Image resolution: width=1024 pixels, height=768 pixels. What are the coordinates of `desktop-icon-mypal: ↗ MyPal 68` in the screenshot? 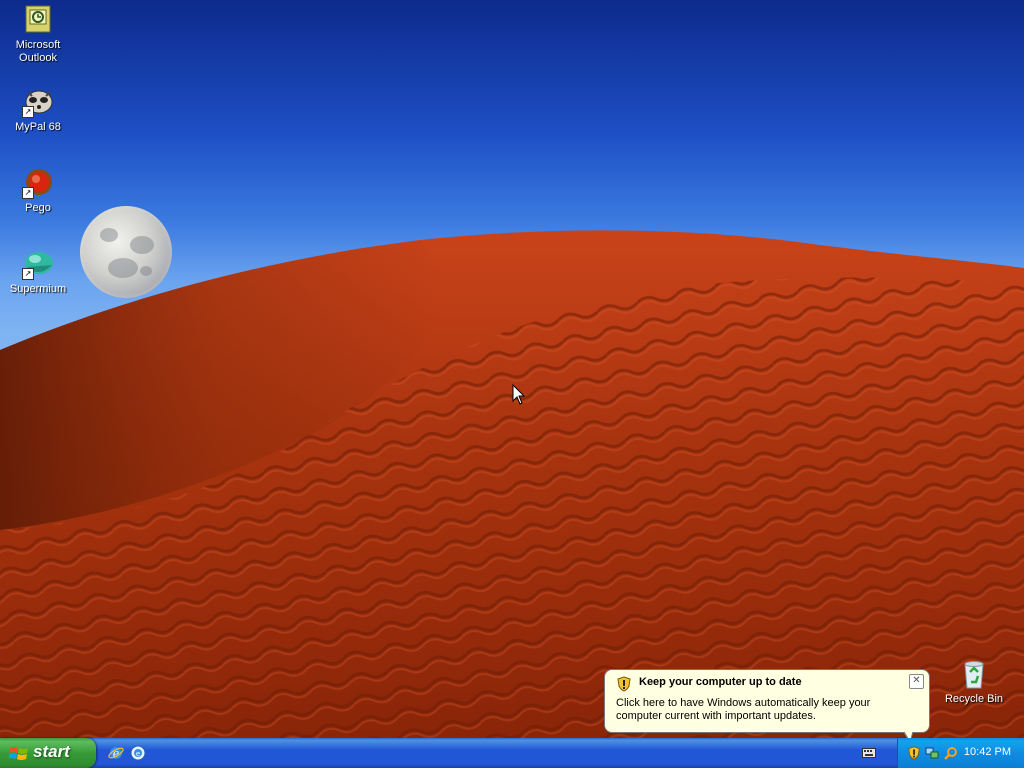 It's located at (38, 110).